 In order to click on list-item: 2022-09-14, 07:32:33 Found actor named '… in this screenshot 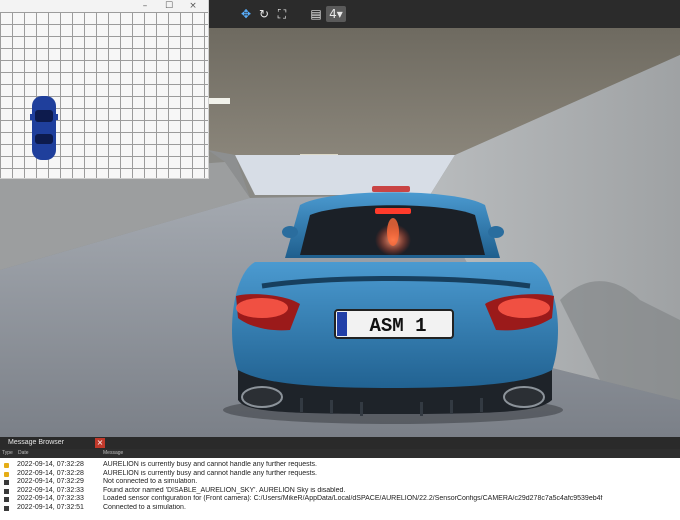, I will do `click(340, 491)`.